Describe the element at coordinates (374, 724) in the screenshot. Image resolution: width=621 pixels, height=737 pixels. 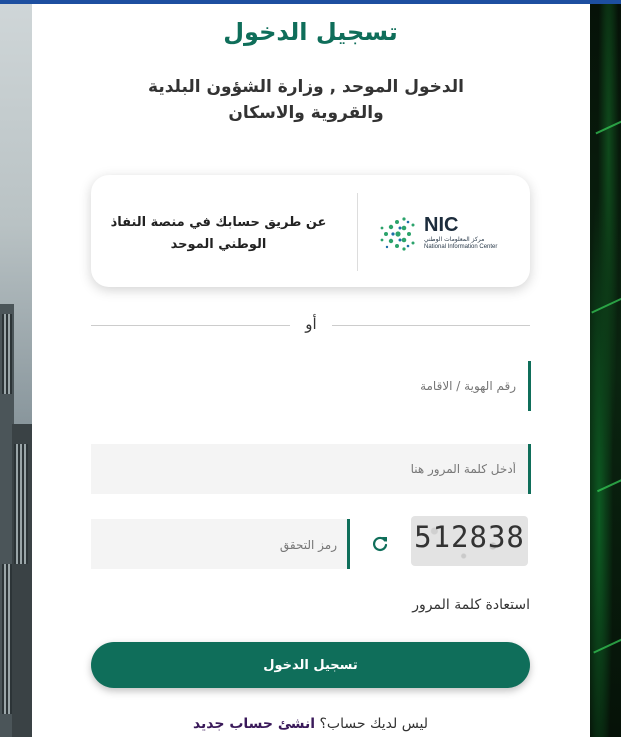
I see `signup-question: ليس لديك حساب؟` at that location.